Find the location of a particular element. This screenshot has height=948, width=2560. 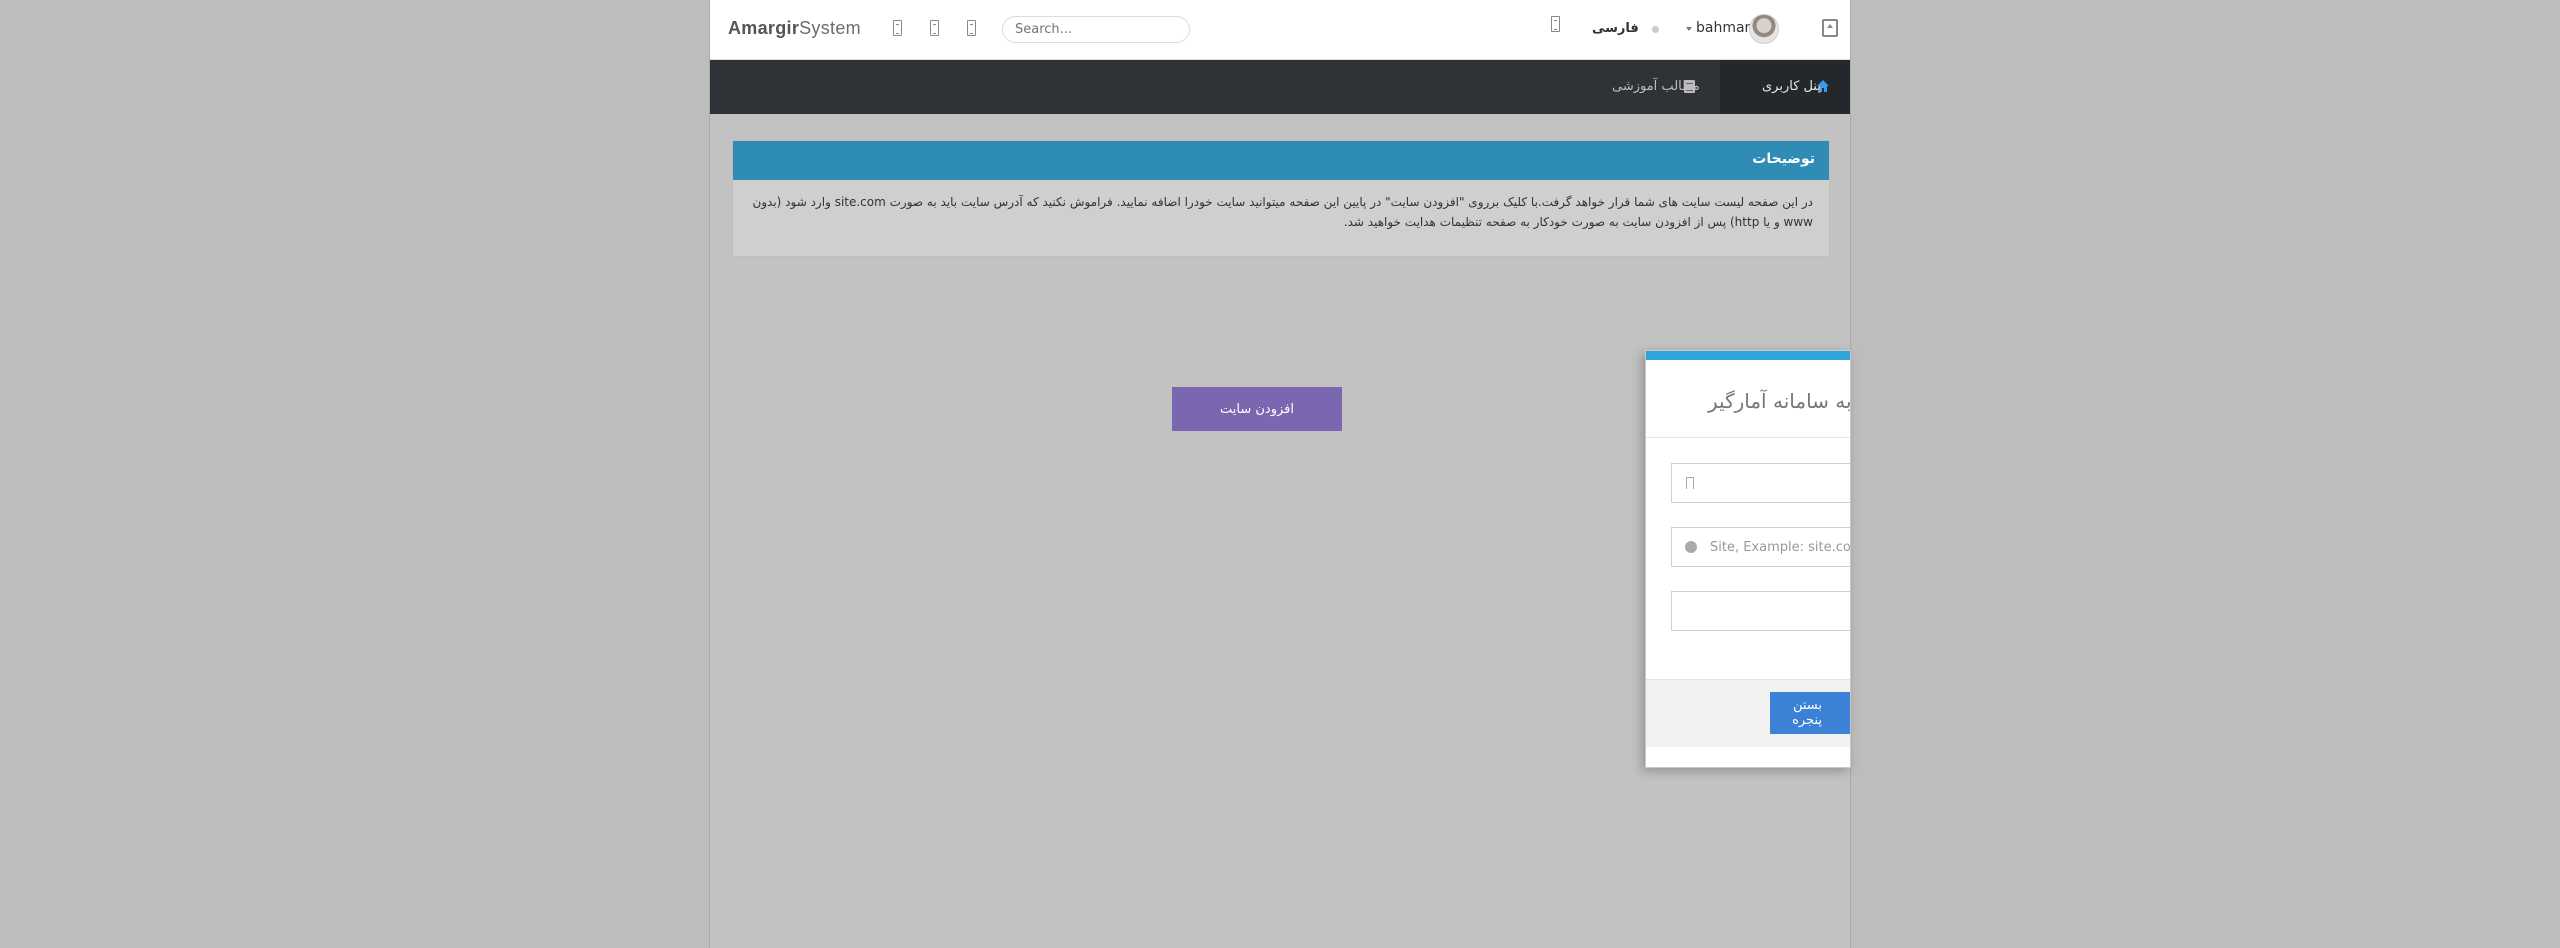

mobile-icon is located at coordinates (897, 28).